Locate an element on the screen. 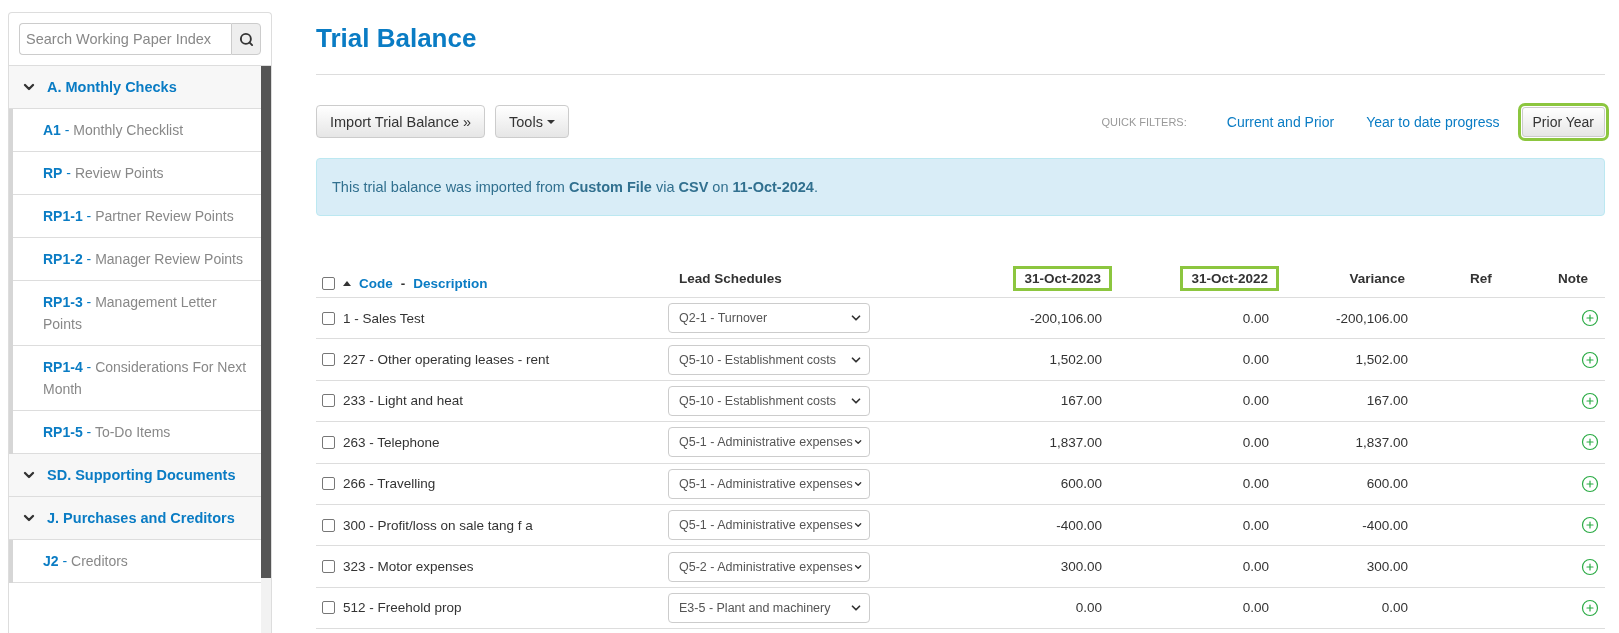  column-header: Note is located at coordinates (1573, 279).